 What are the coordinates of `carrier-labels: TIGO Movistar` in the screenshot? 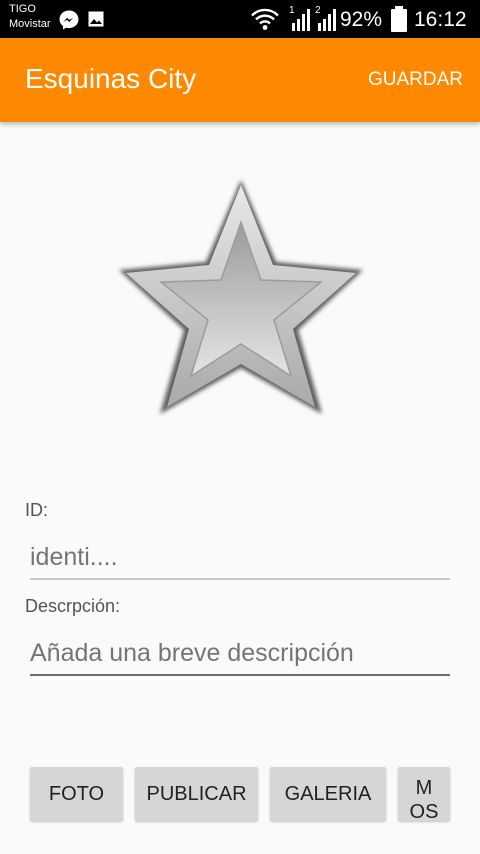 It's located at (30, 17).